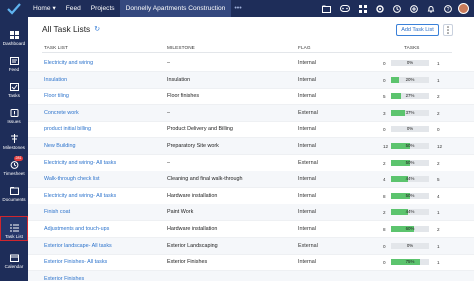 The width and height of the screenshot is (474, 281). Describe the element at coordinates (14, 8) in the screenshot. I see `app-logo-icon` at that location.